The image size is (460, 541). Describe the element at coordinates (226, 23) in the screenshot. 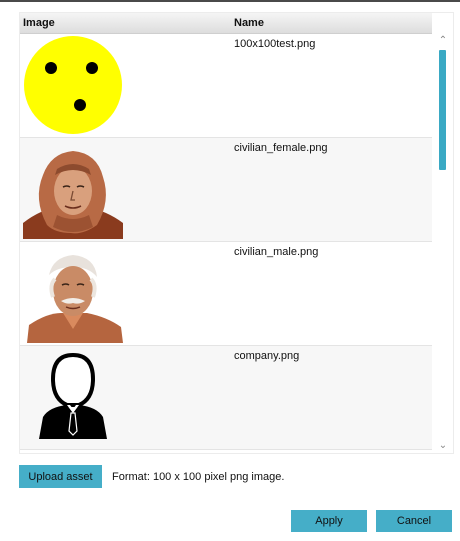

I see `table-header: Image Name` at that location.